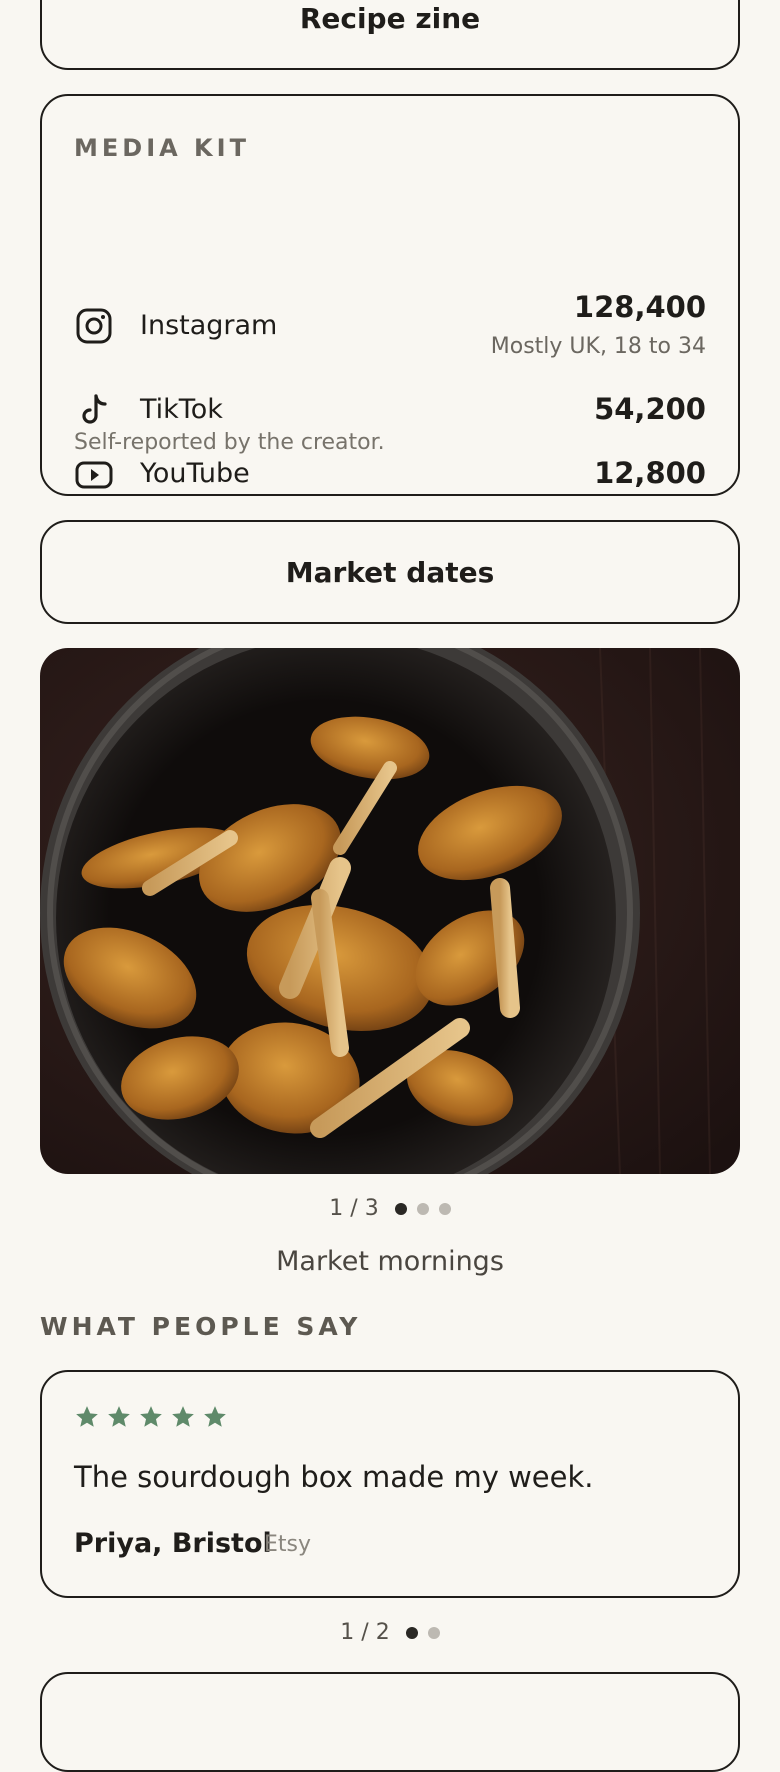 Image resolution: width=780 pixels, height=1772 pixels. I want to click on testimonial-pager: 1 / 2, so click(390, 1632).